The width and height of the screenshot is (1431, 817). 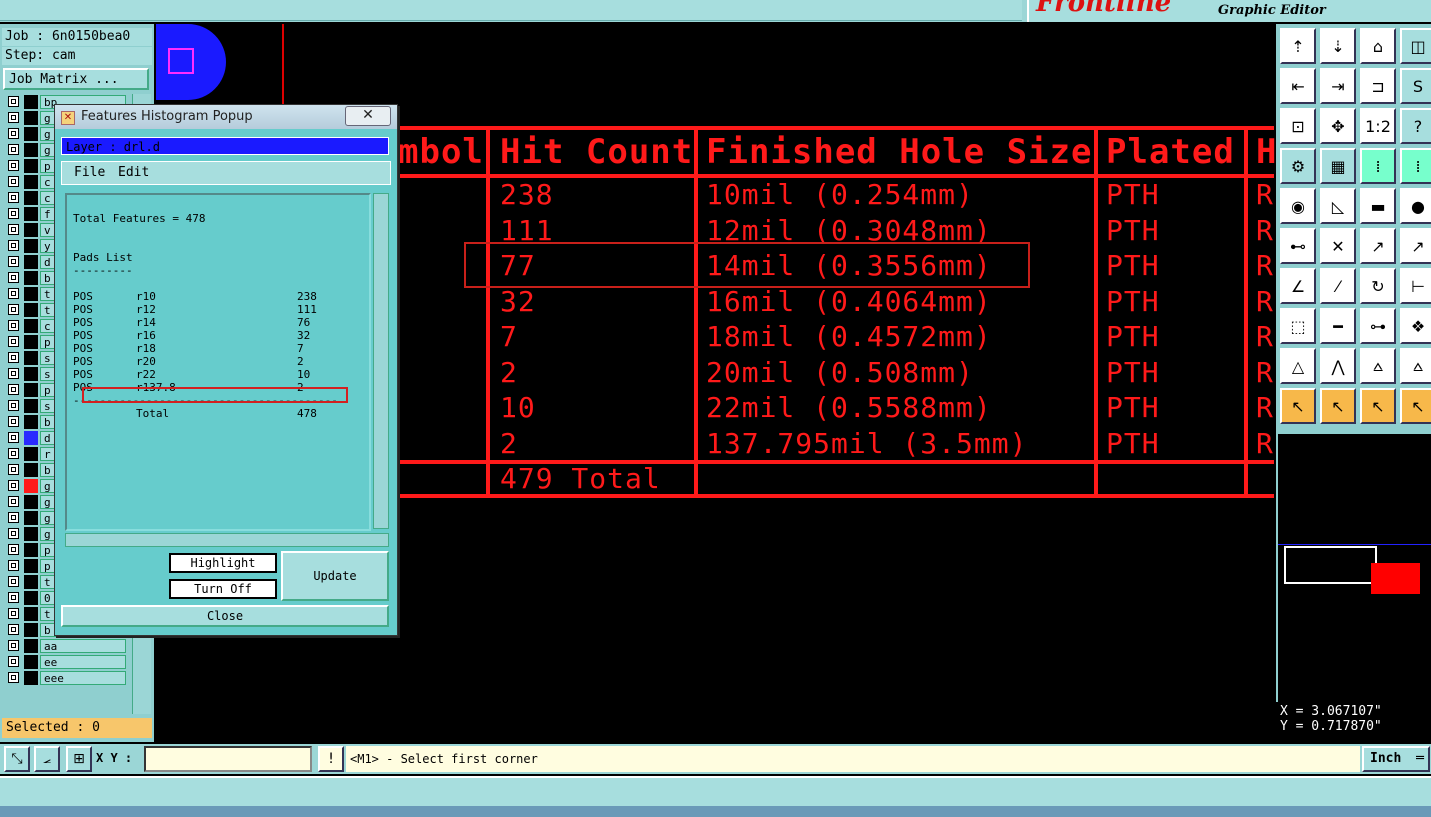 I want to click on close-button: Close, so click(x=225, y=616).